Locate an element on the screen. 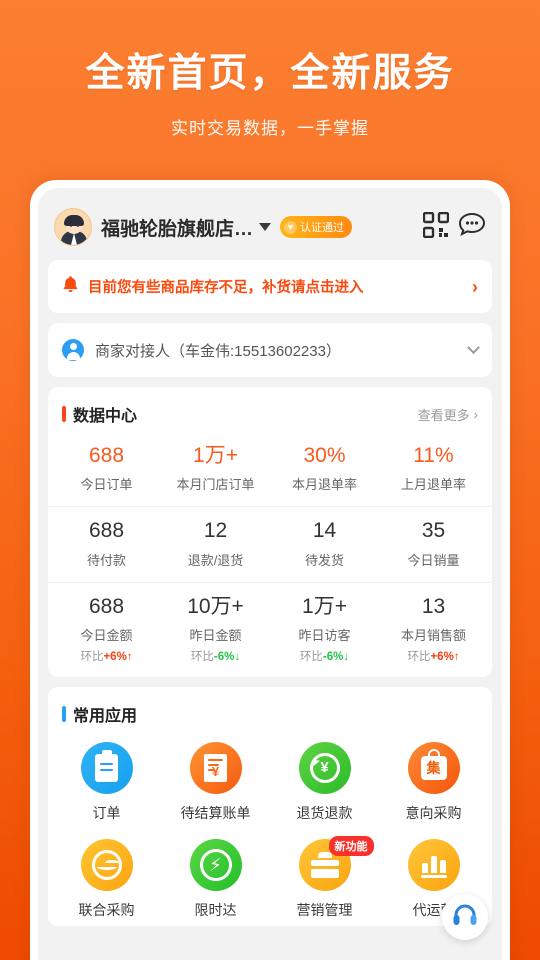  stat-cell: 1万+ 本月门店订单 is located at coordinates (215, 468).